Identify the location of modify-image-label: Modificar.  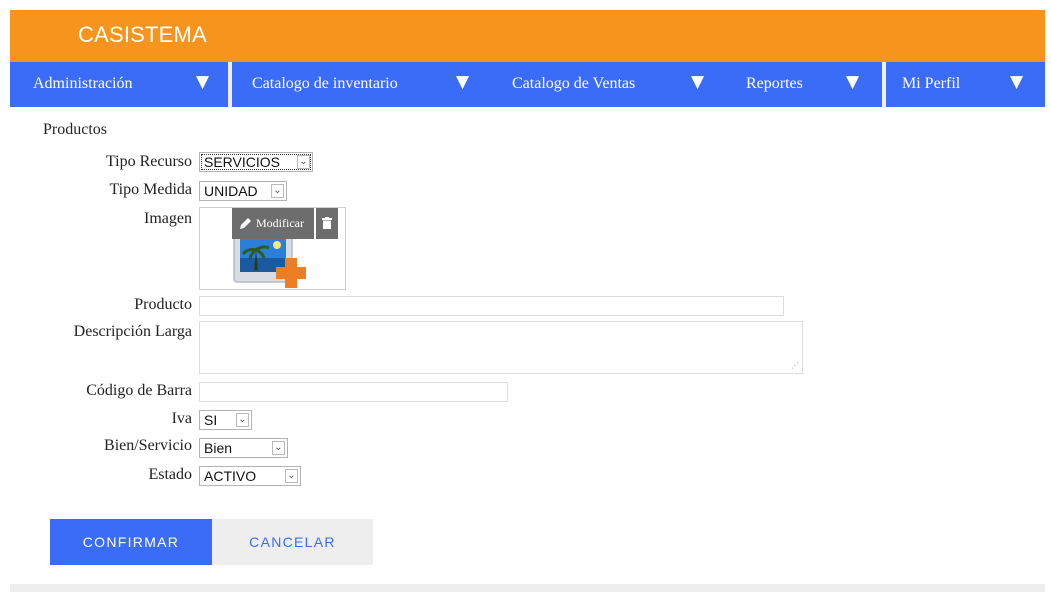
(280, 223).